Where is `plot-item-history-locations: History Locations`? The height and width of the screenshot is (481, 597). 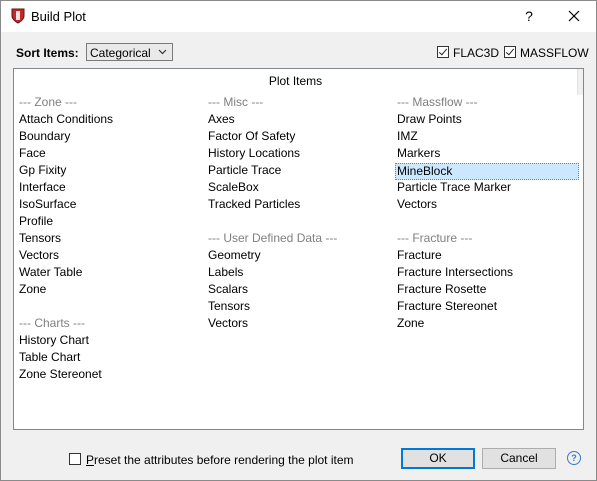 plot-item-history-locations: History Locations is located at coordinates (254, 153).